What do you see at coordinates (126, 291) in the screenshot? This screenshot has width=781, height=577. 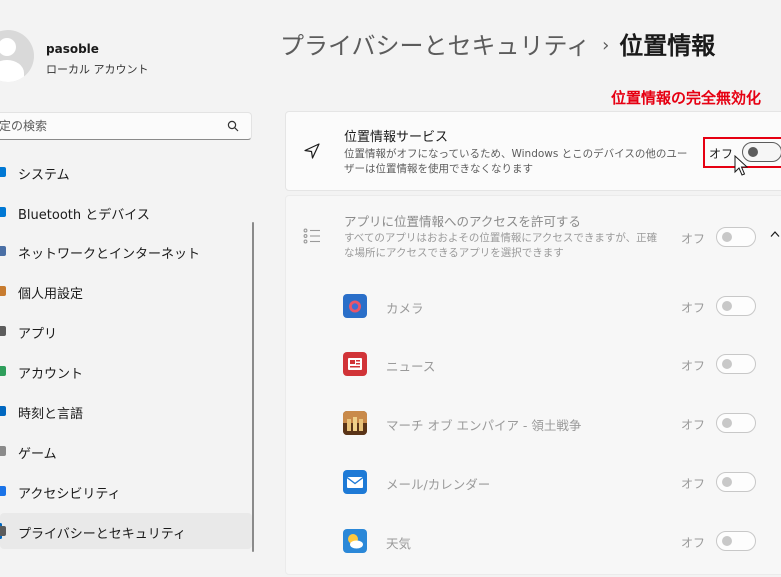 I see `sidebar-item-personalization: 個人用設定` at bounding box center [126, 291].